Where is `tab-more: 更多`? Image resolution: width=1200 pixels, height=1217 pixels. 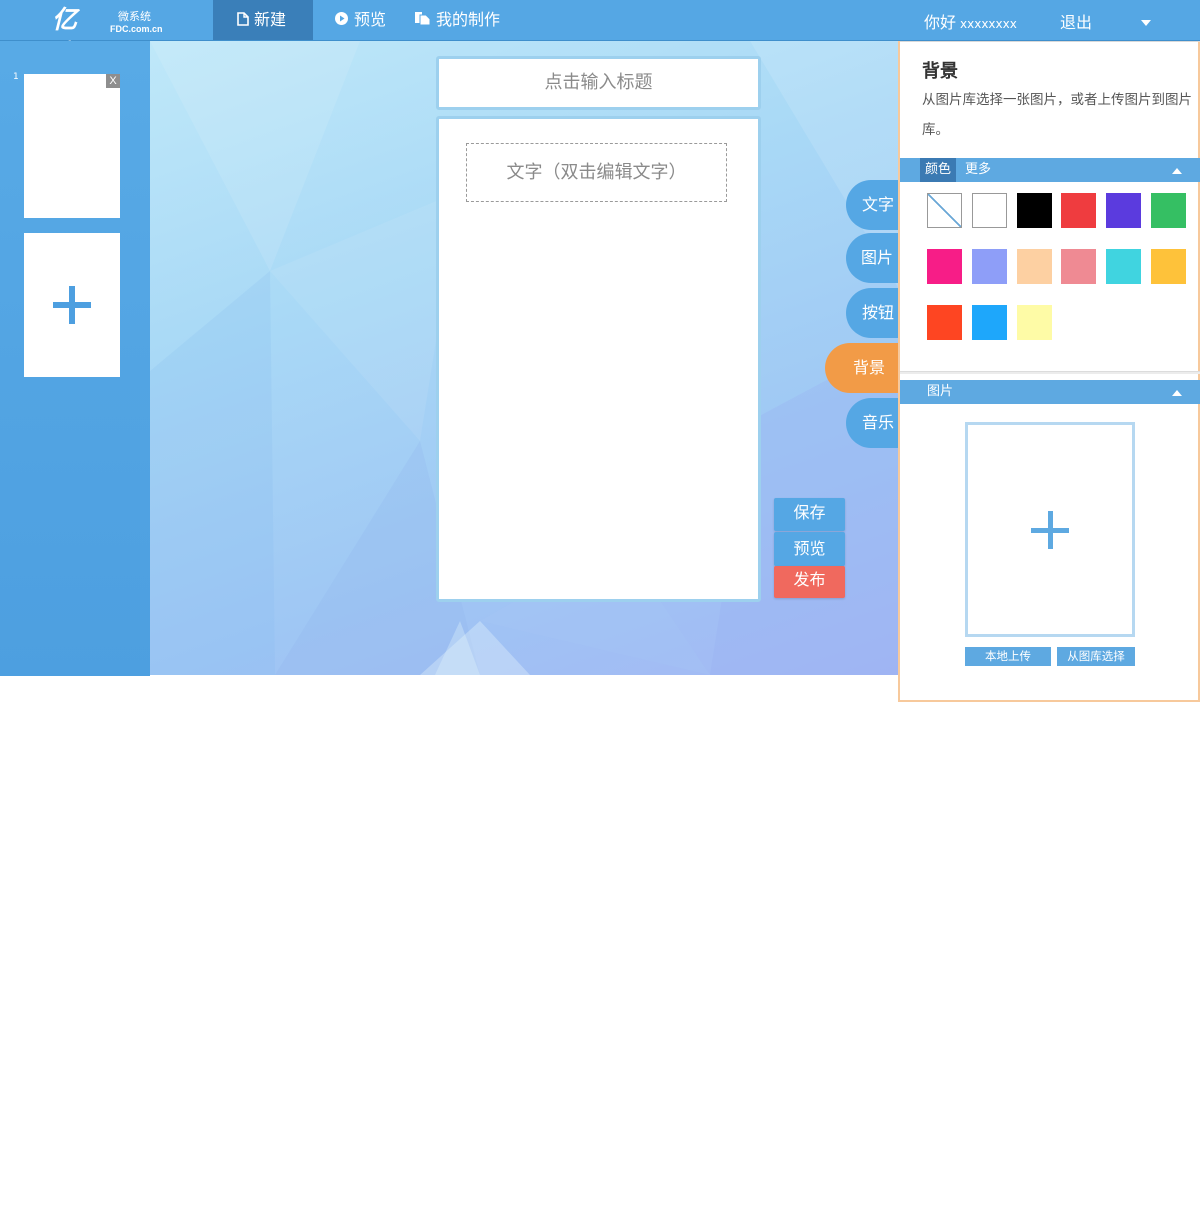
tab-more: 更多 is located at coordinates (978, 170).